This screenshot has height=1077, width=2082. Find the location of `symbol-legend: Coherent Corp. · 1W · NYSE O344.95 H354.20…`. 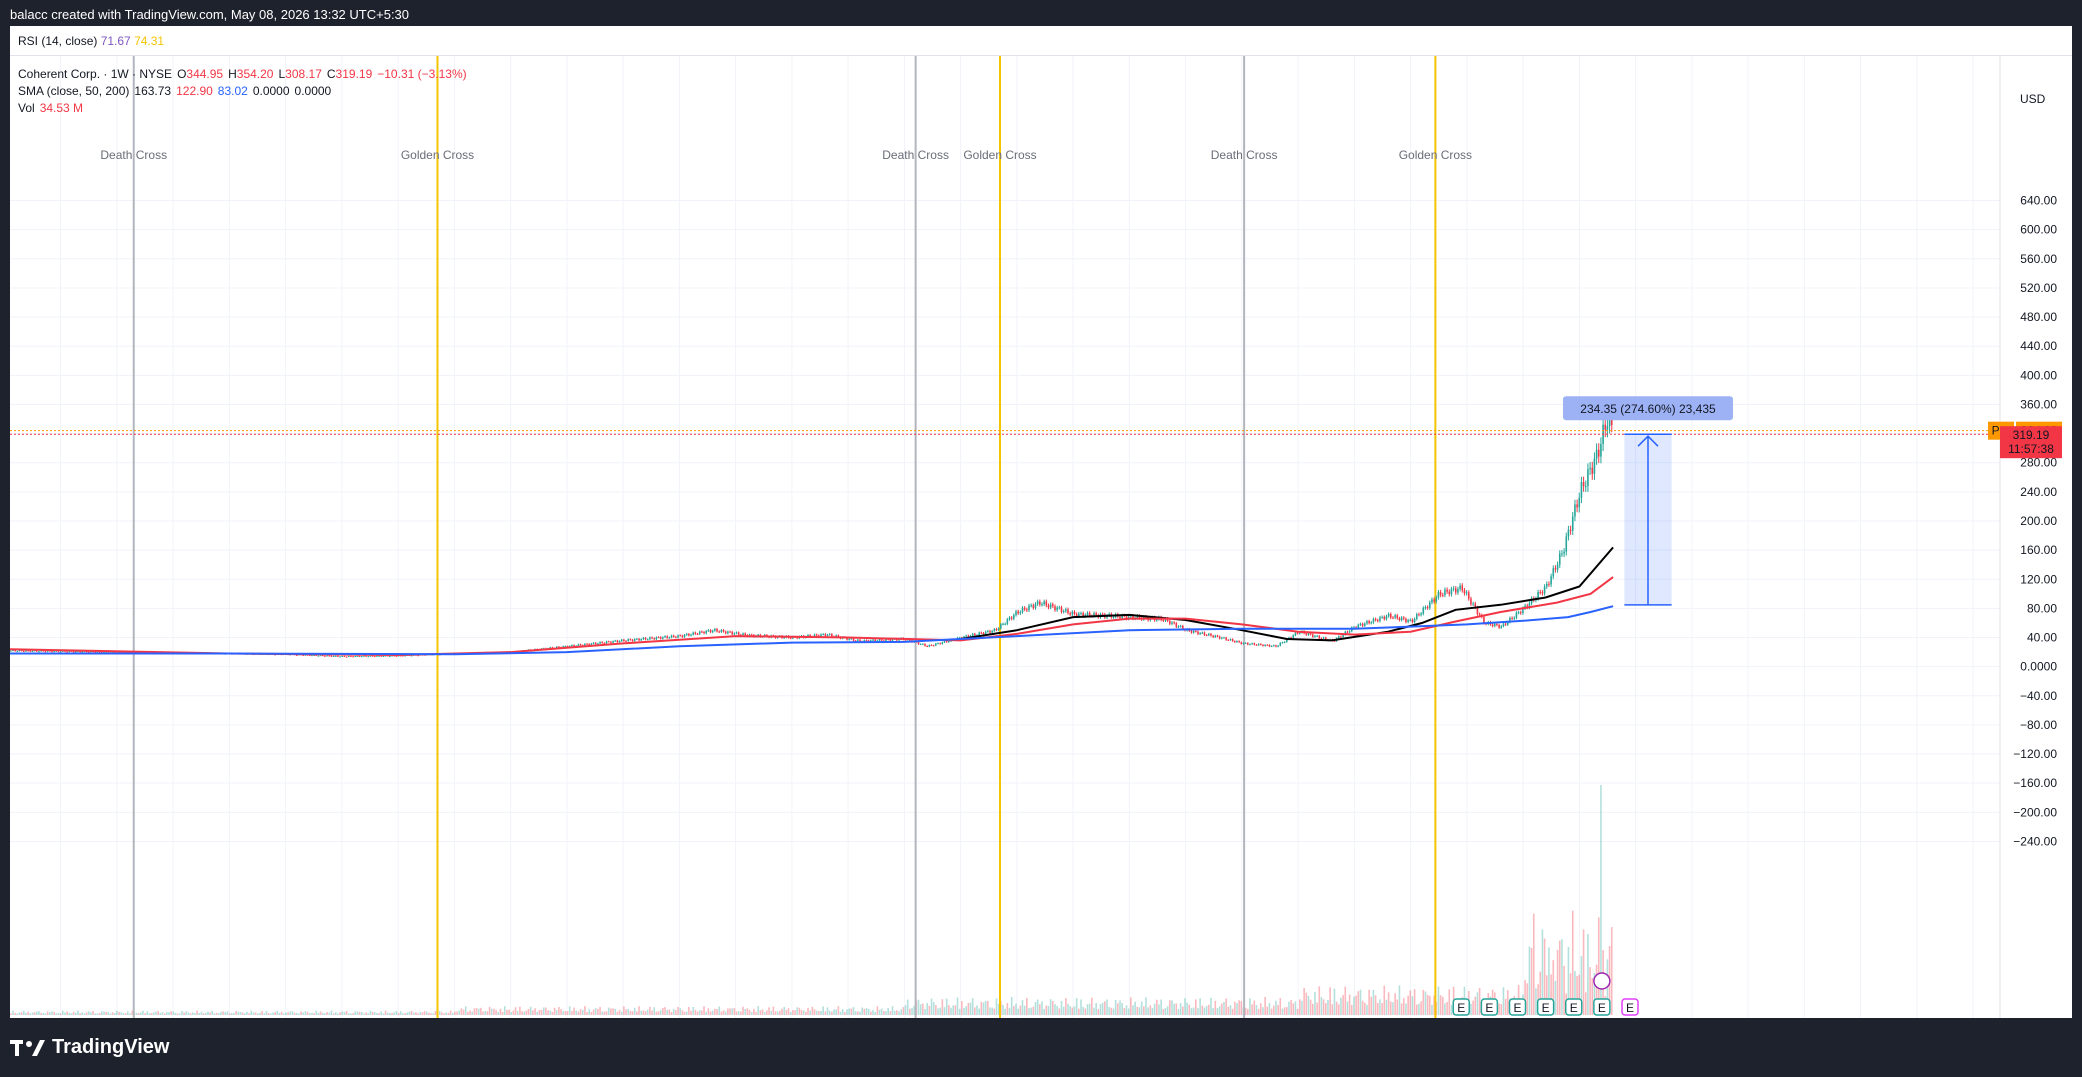

symbol-legend: Coherent Corp. · 1W · NYSE O344.95 H354.20… is located at coordinates (245, 74).